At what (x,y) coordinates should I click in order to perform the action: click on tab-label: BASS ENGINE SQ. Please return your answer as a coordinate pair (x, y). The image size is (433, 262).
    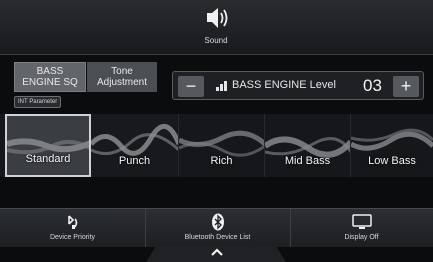
    Looking at the image, I should click on (50, 77).